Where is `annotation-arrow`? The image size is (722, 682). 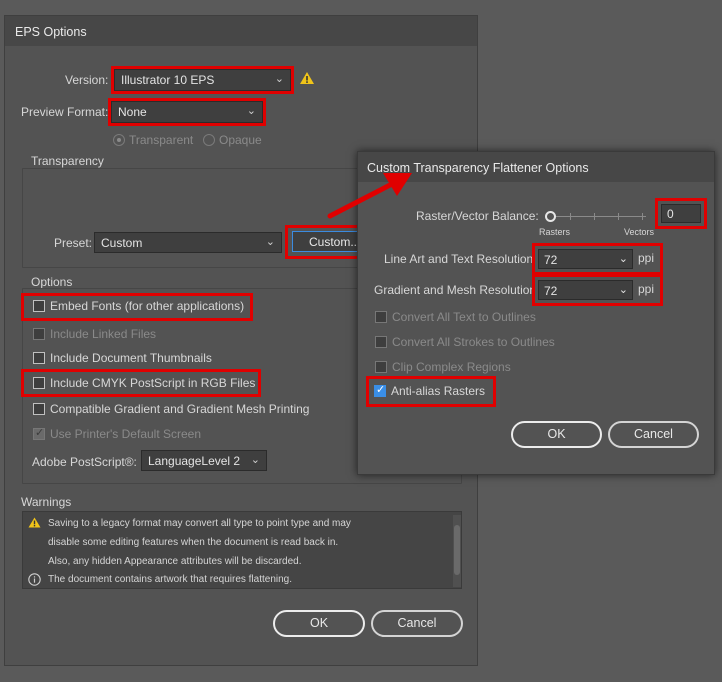
annotation-arrow is located at coordinates (369, 196).